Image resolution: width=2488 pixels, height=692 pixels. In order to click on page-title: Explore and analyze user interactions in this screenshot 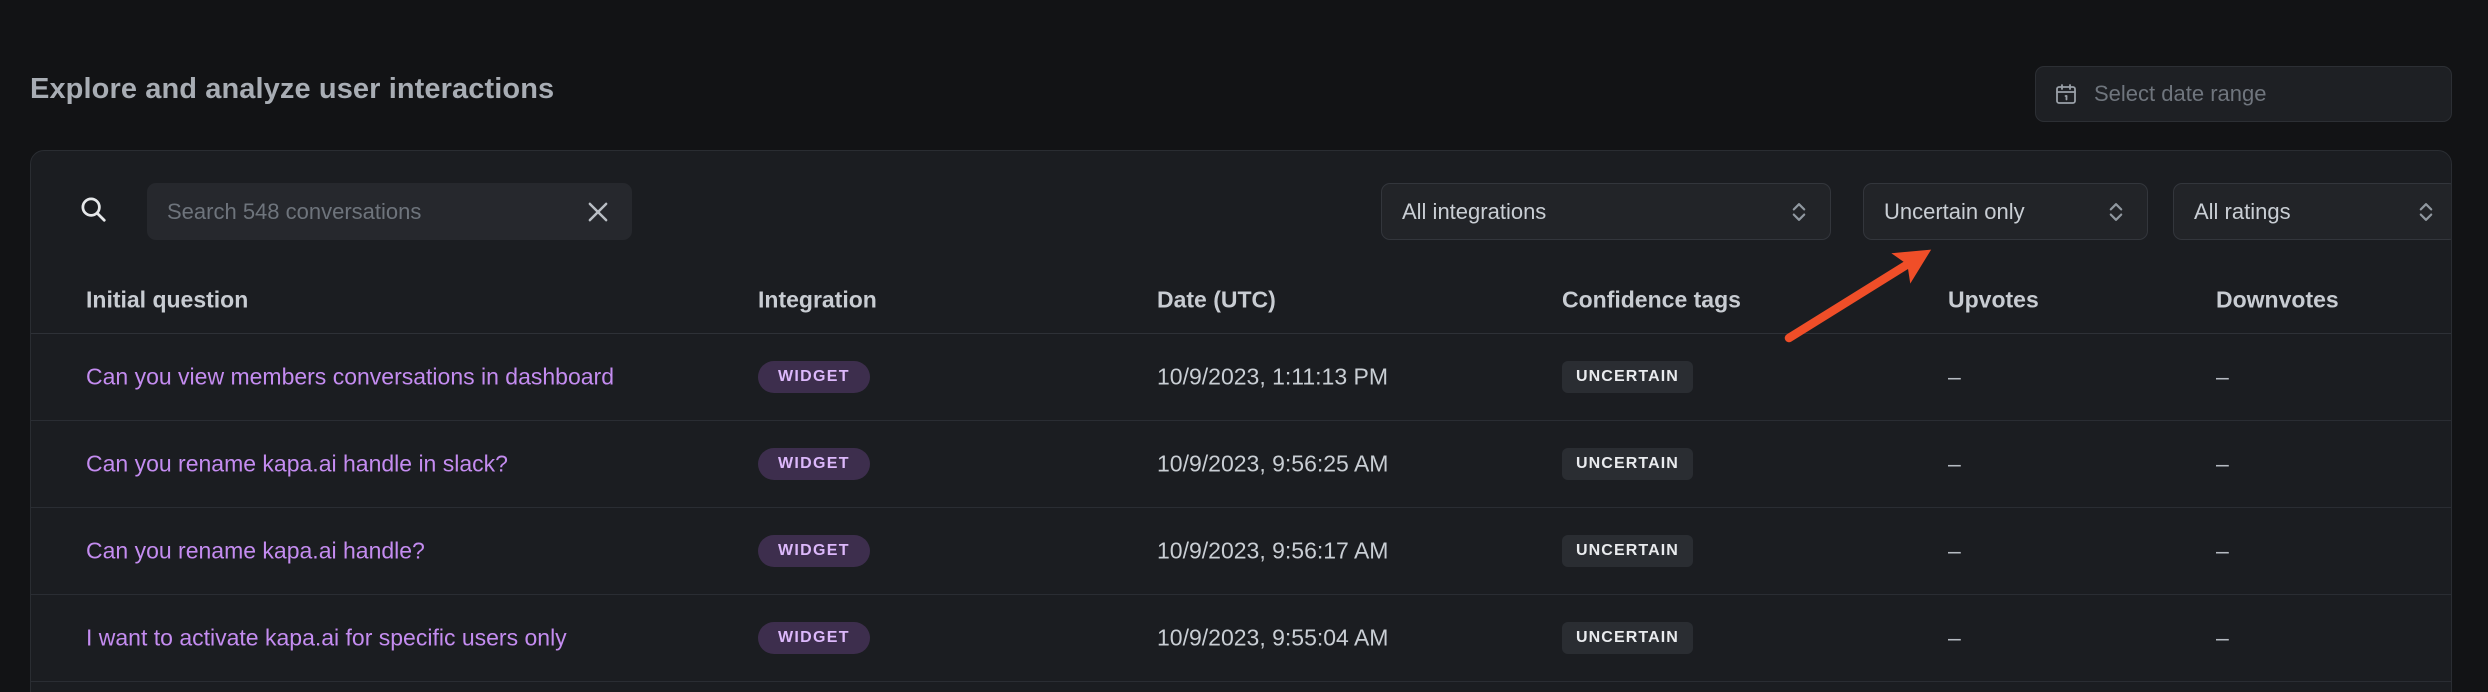, I will do `click(292, 89)`.